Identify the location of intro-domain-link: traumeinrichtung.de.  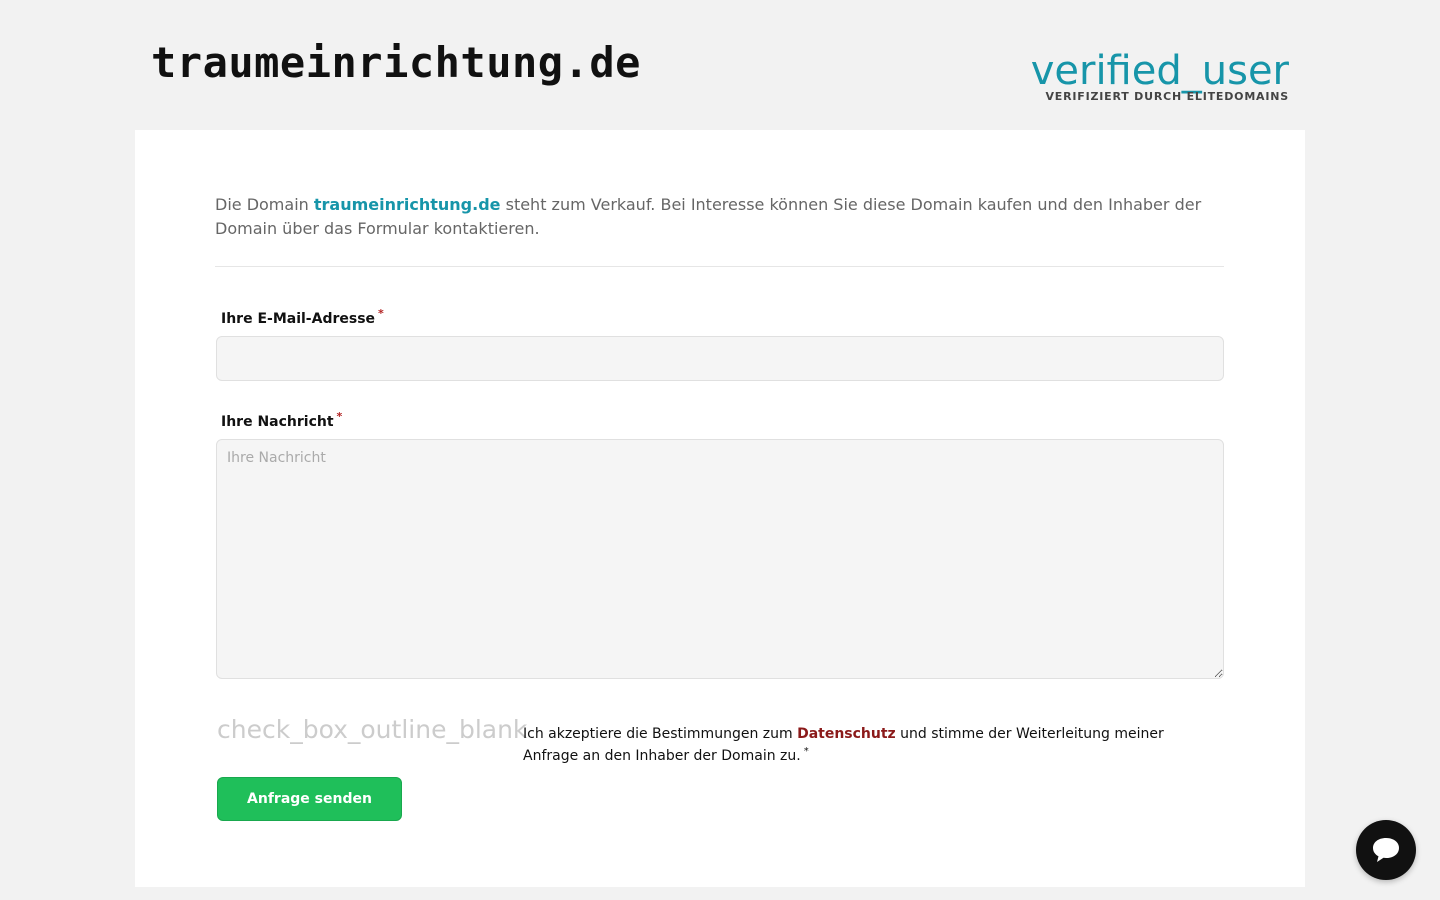
(407, 204).